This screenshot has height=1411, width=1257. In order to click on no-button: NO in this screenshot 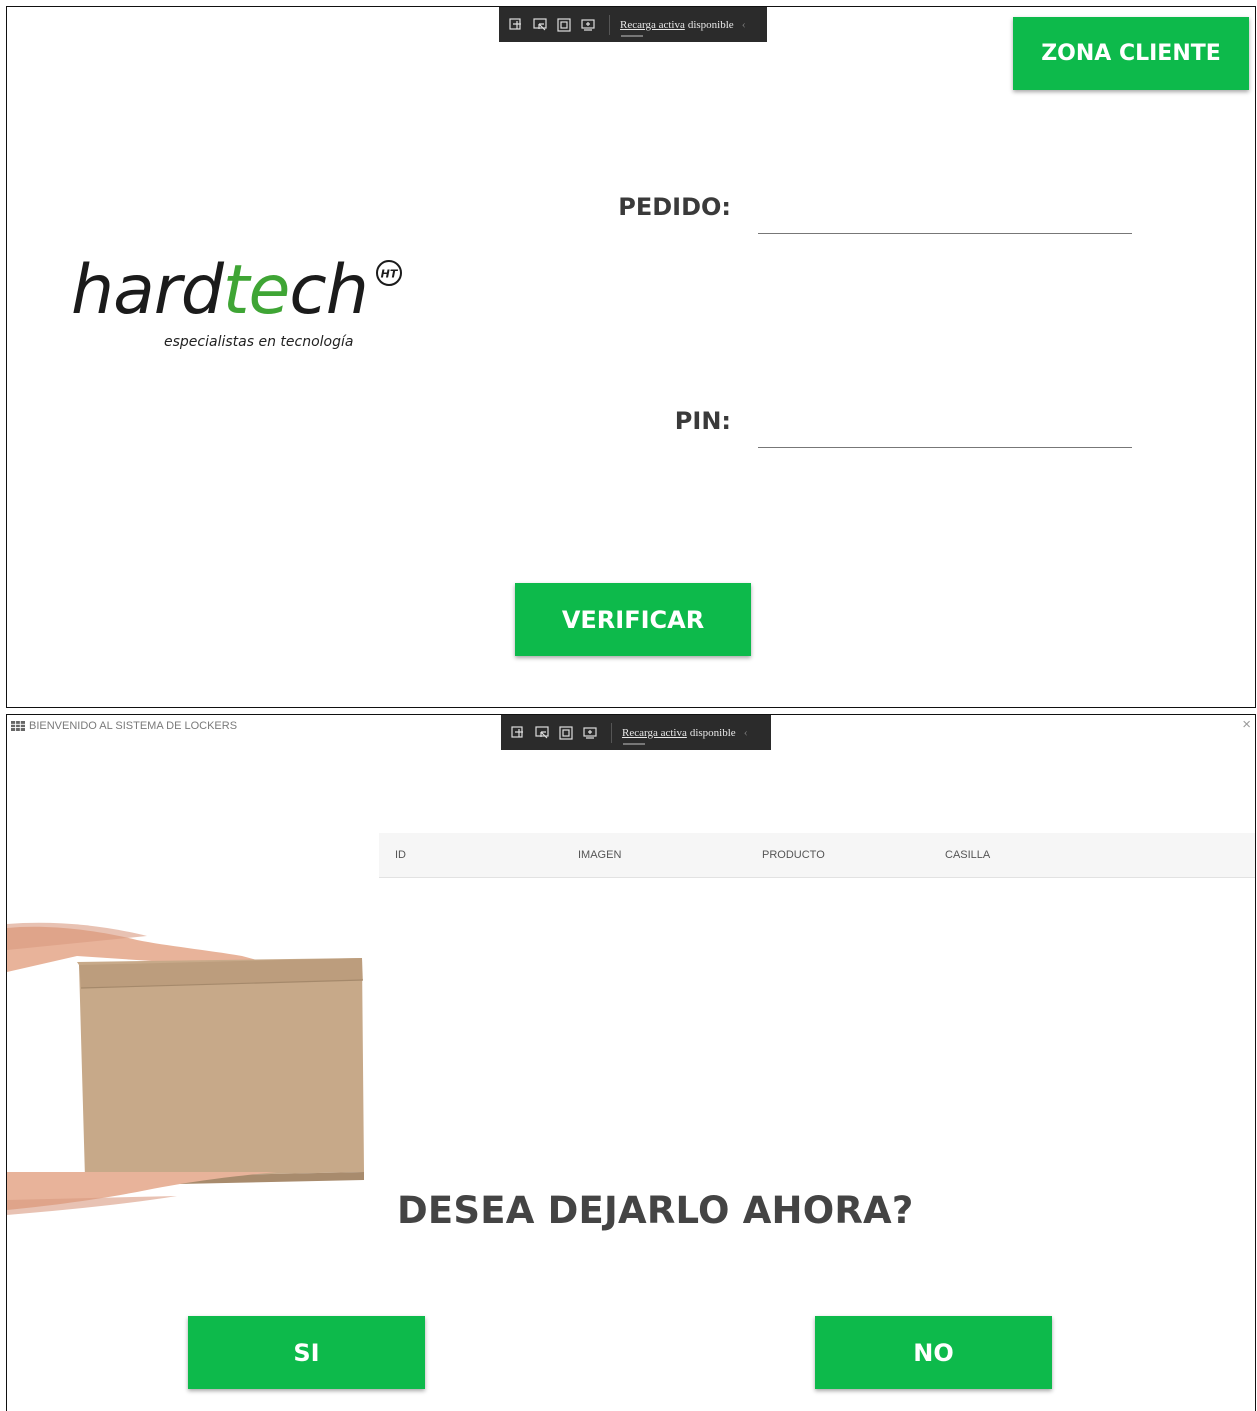, I will do `click(933, 1352)`.